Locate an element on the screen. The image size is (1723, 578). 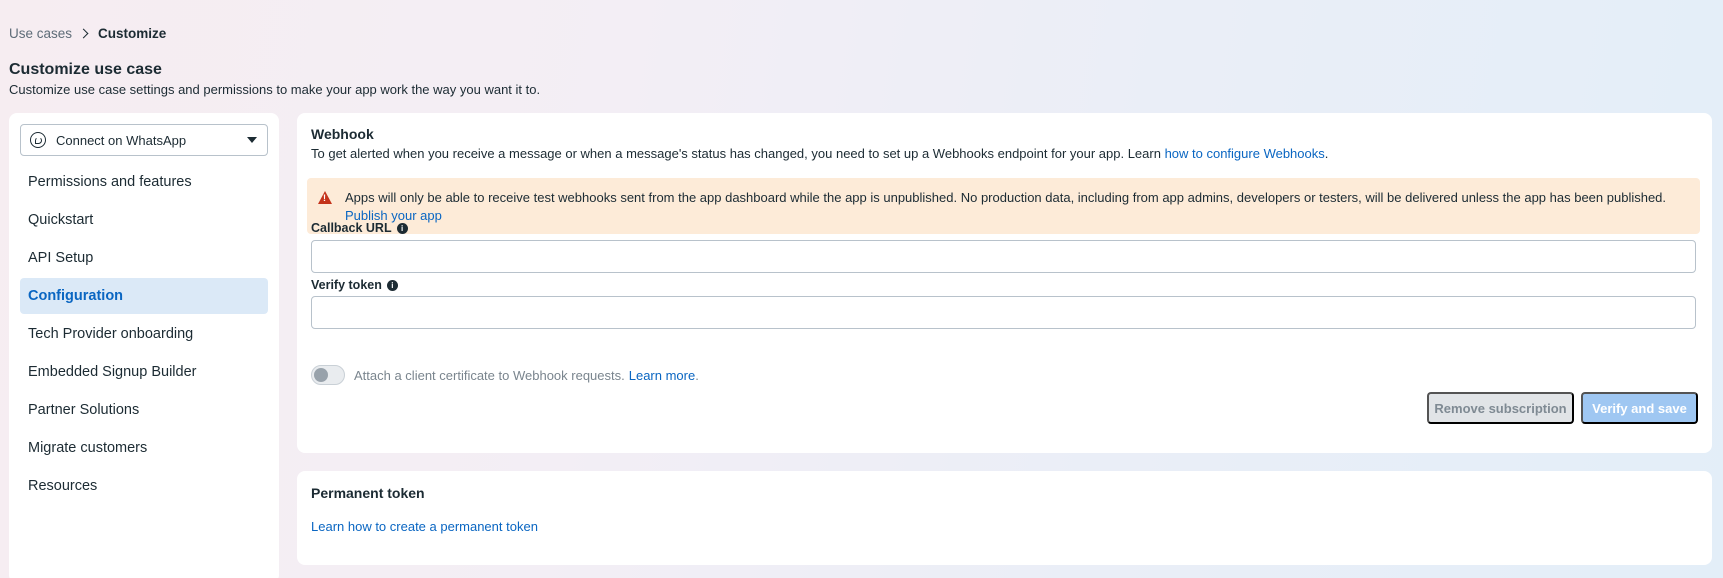
sidebar-item-resources: Resources is located at coordinates (144, 486).